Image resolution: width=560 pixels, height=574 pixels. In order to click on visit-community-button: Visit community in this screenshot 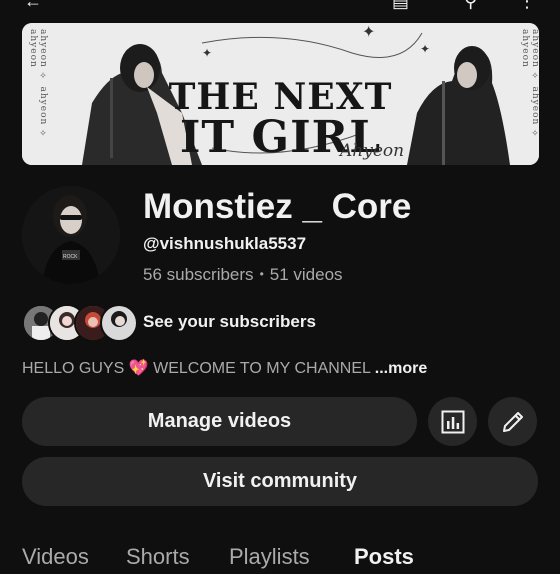, I will do `click(280, 481)`.